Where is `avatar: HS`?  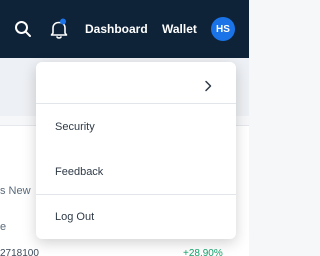 avatar: HS is located at coordinates (223, 29).